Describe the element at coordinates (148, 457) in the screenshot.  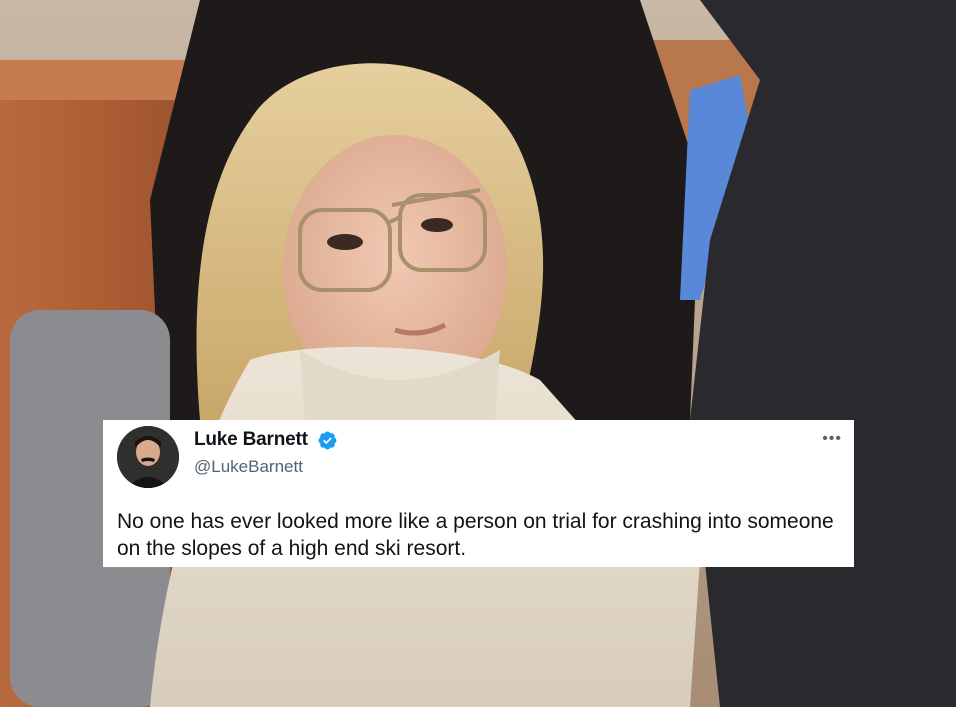
I see `author-avatar` at that location.